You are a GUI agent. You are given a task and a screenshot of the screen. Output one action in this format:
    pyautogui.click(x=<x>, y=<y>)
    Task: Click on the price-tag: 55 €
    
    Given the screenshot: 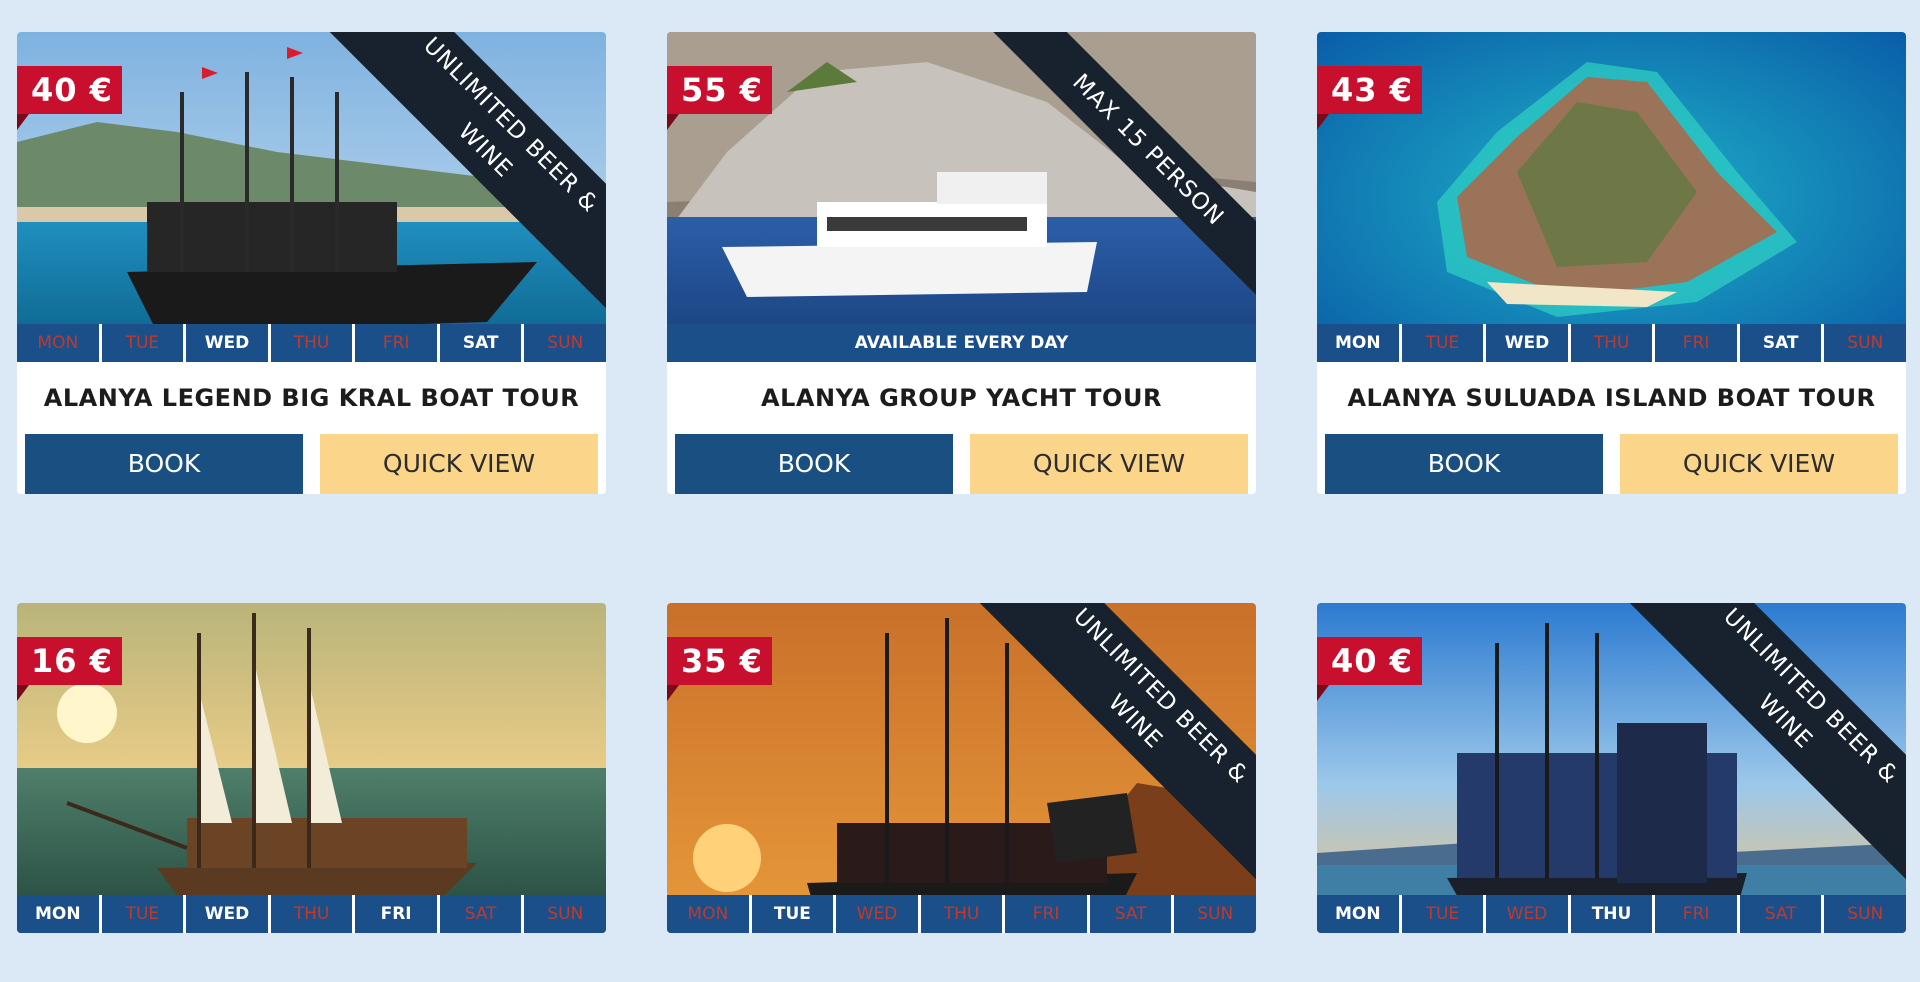 What is the action you would take?
    pyautogui.click(x=719, y=98)
    